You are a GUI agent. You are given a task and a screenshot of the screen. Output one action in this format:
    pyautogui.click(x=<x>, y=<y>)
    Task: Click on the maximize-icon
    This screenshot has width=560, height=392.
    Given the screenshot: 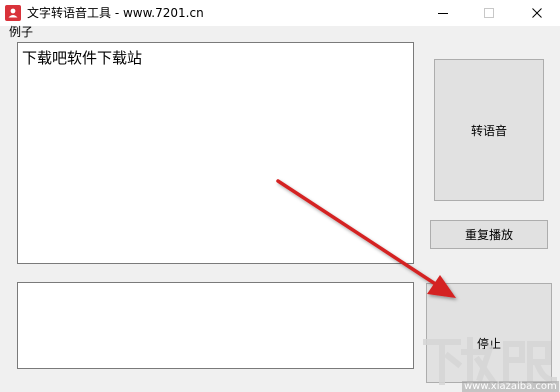 What is the action you would take?
    pyautogui.click(x=489, y=13)
    